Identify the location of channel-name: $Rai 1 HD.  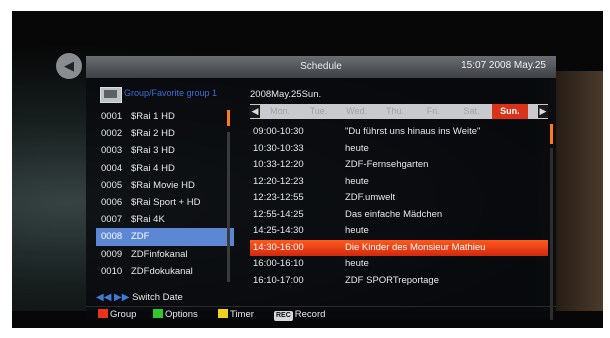
(153, 116).